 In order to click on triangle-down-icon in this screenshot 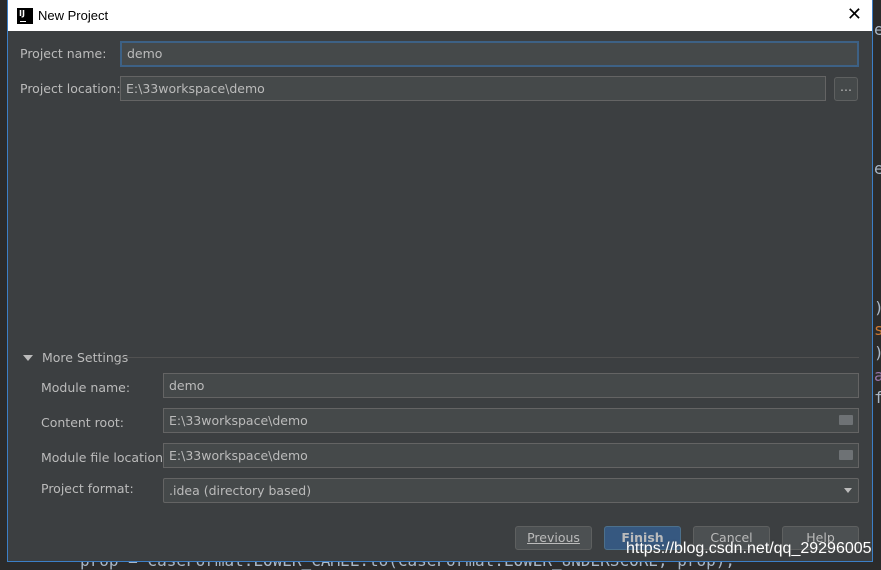, I will do `click(28, 357)`.